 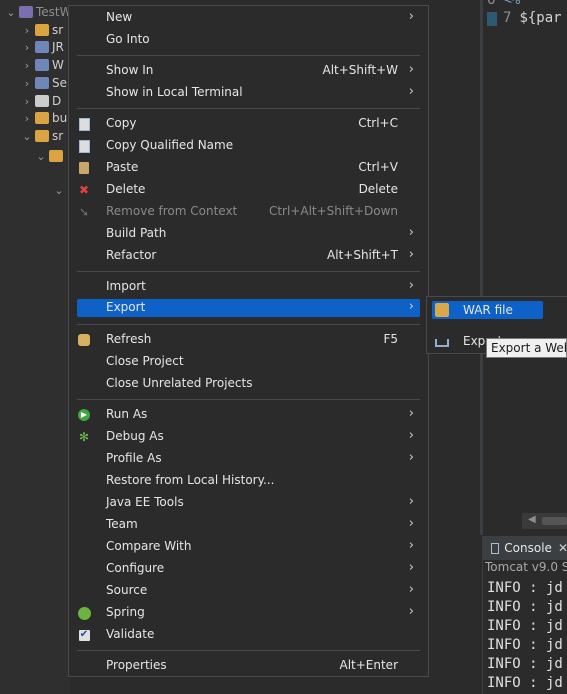 What do you see at coordinates (248, 384) in the screenshot?
I see `menu-item-close-unrelated-projects: Close Unrelated Projects` at bounding box center [248, 384].